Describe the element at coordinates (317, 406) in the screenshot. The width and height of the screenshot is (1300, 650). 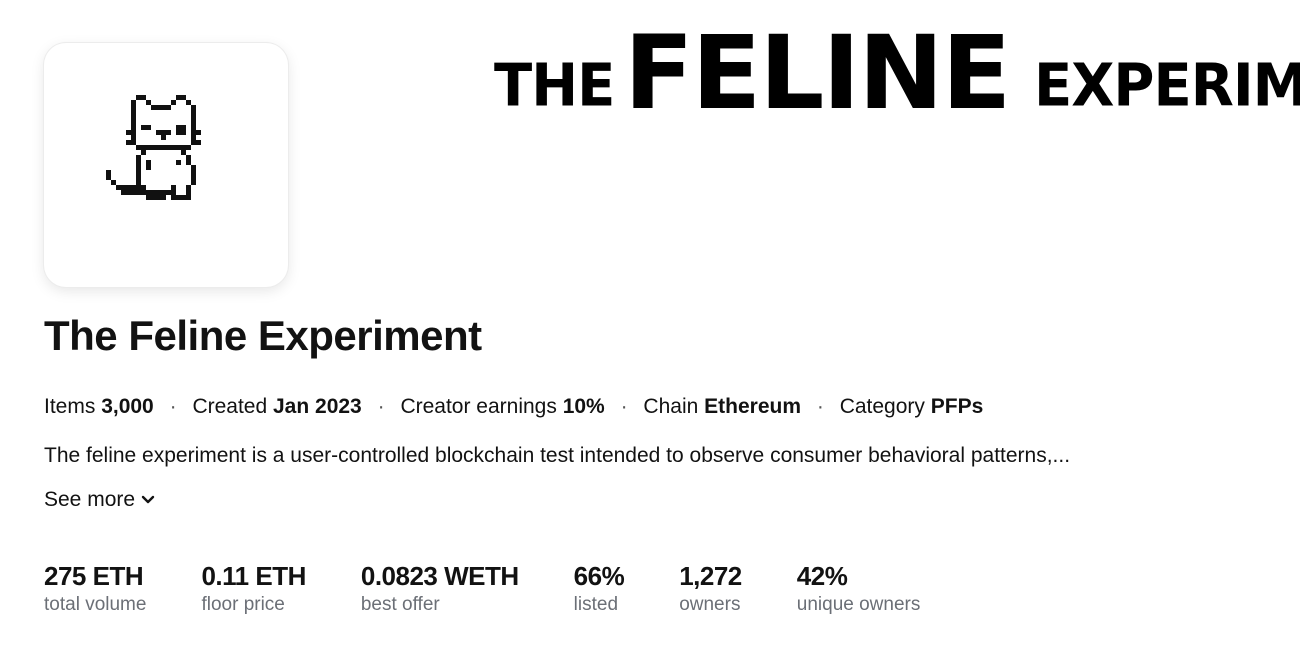
I see `created-value: Jan 2023` at that location.